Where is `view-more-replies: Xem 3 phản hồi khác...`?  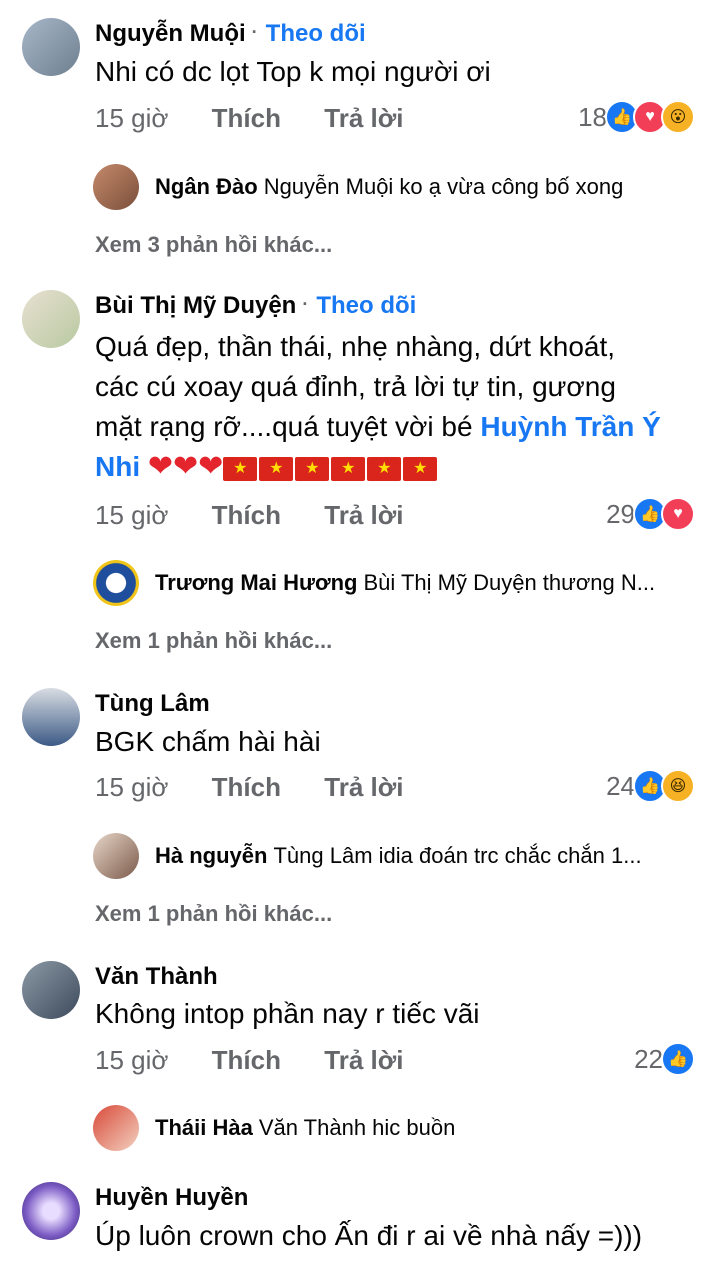
view-more-replies: Xem 3 phản hồi khác... is located at coordinates (213, 245).